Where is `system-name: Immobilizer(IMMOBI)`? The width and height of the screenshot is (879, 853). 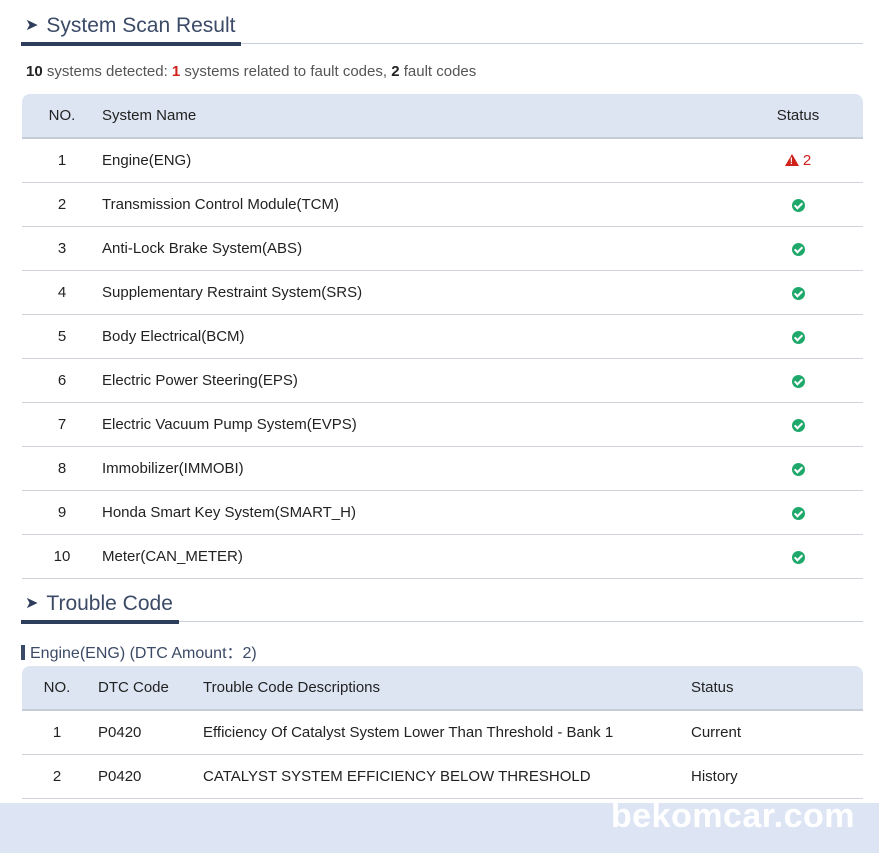 system-name: Immobilizer(IMMOBI) is located at coordinates (417, 468).